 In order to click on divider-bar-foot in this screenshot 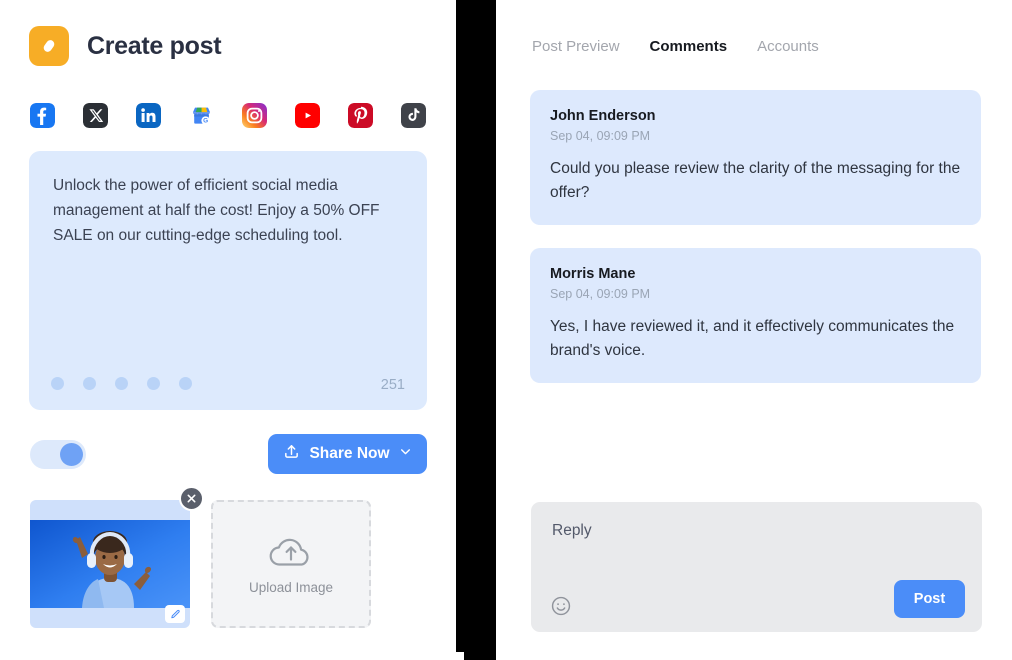, I will do `click(480, 656)`.